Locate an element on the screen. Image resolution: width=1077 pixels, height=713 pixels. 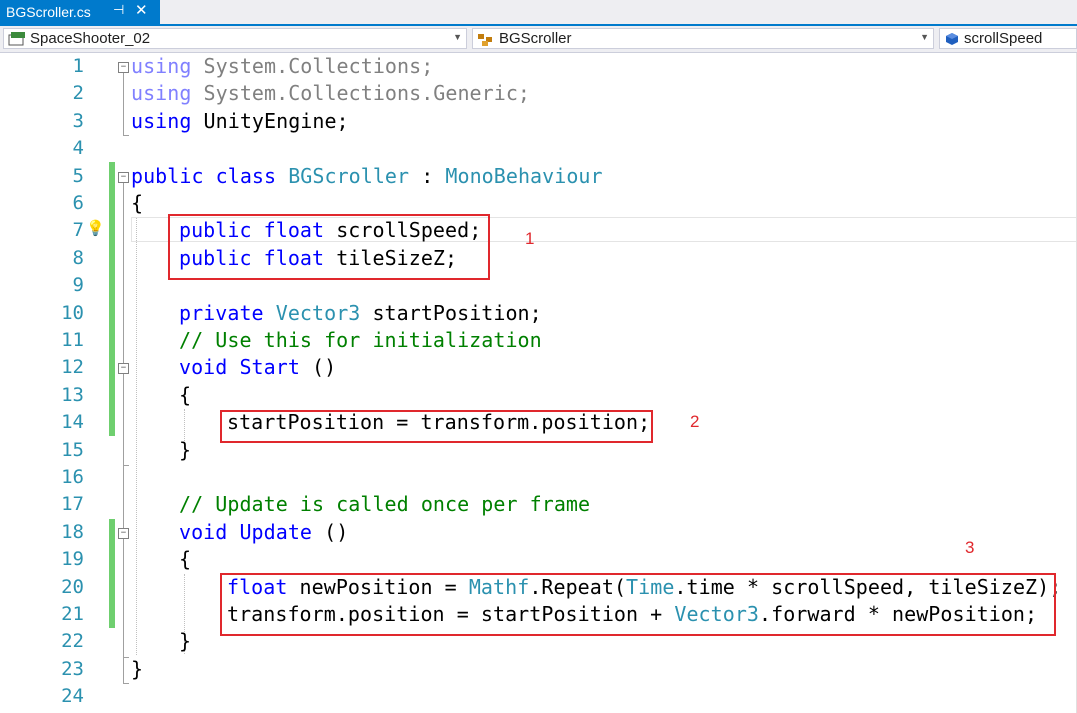
document-tab-strip: BGScroller.cs ⊣ ✕ is located at coordinates (538, 13).